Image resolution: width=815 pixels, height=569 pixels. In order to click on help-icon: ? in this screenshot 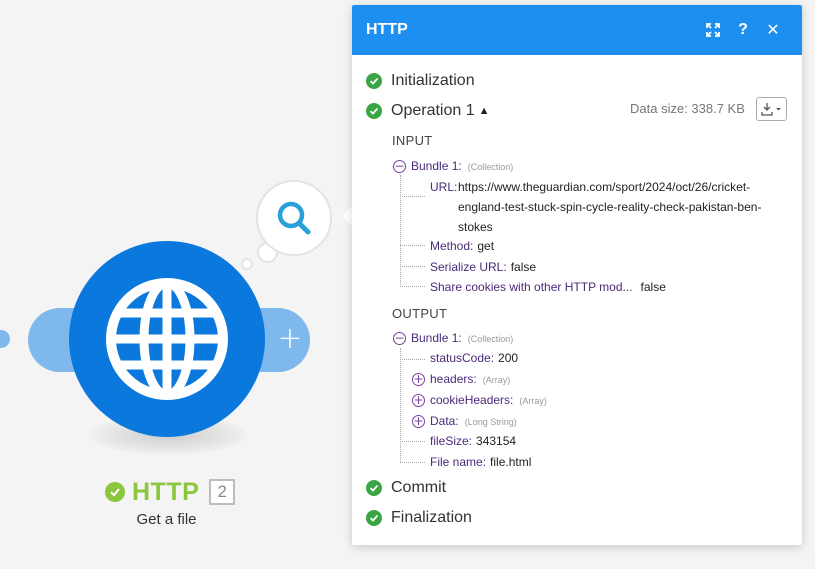, I will do `click(743, 30)`.